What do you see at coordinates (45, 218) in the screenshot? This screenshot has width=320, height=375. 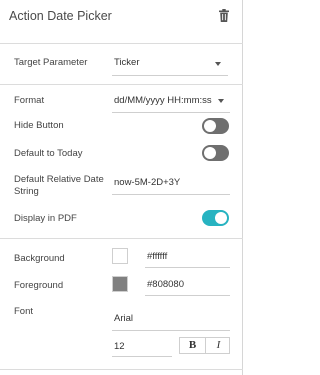 I see `display-in-pdf-label: Display in PDF` at bounding box center [45, 218].